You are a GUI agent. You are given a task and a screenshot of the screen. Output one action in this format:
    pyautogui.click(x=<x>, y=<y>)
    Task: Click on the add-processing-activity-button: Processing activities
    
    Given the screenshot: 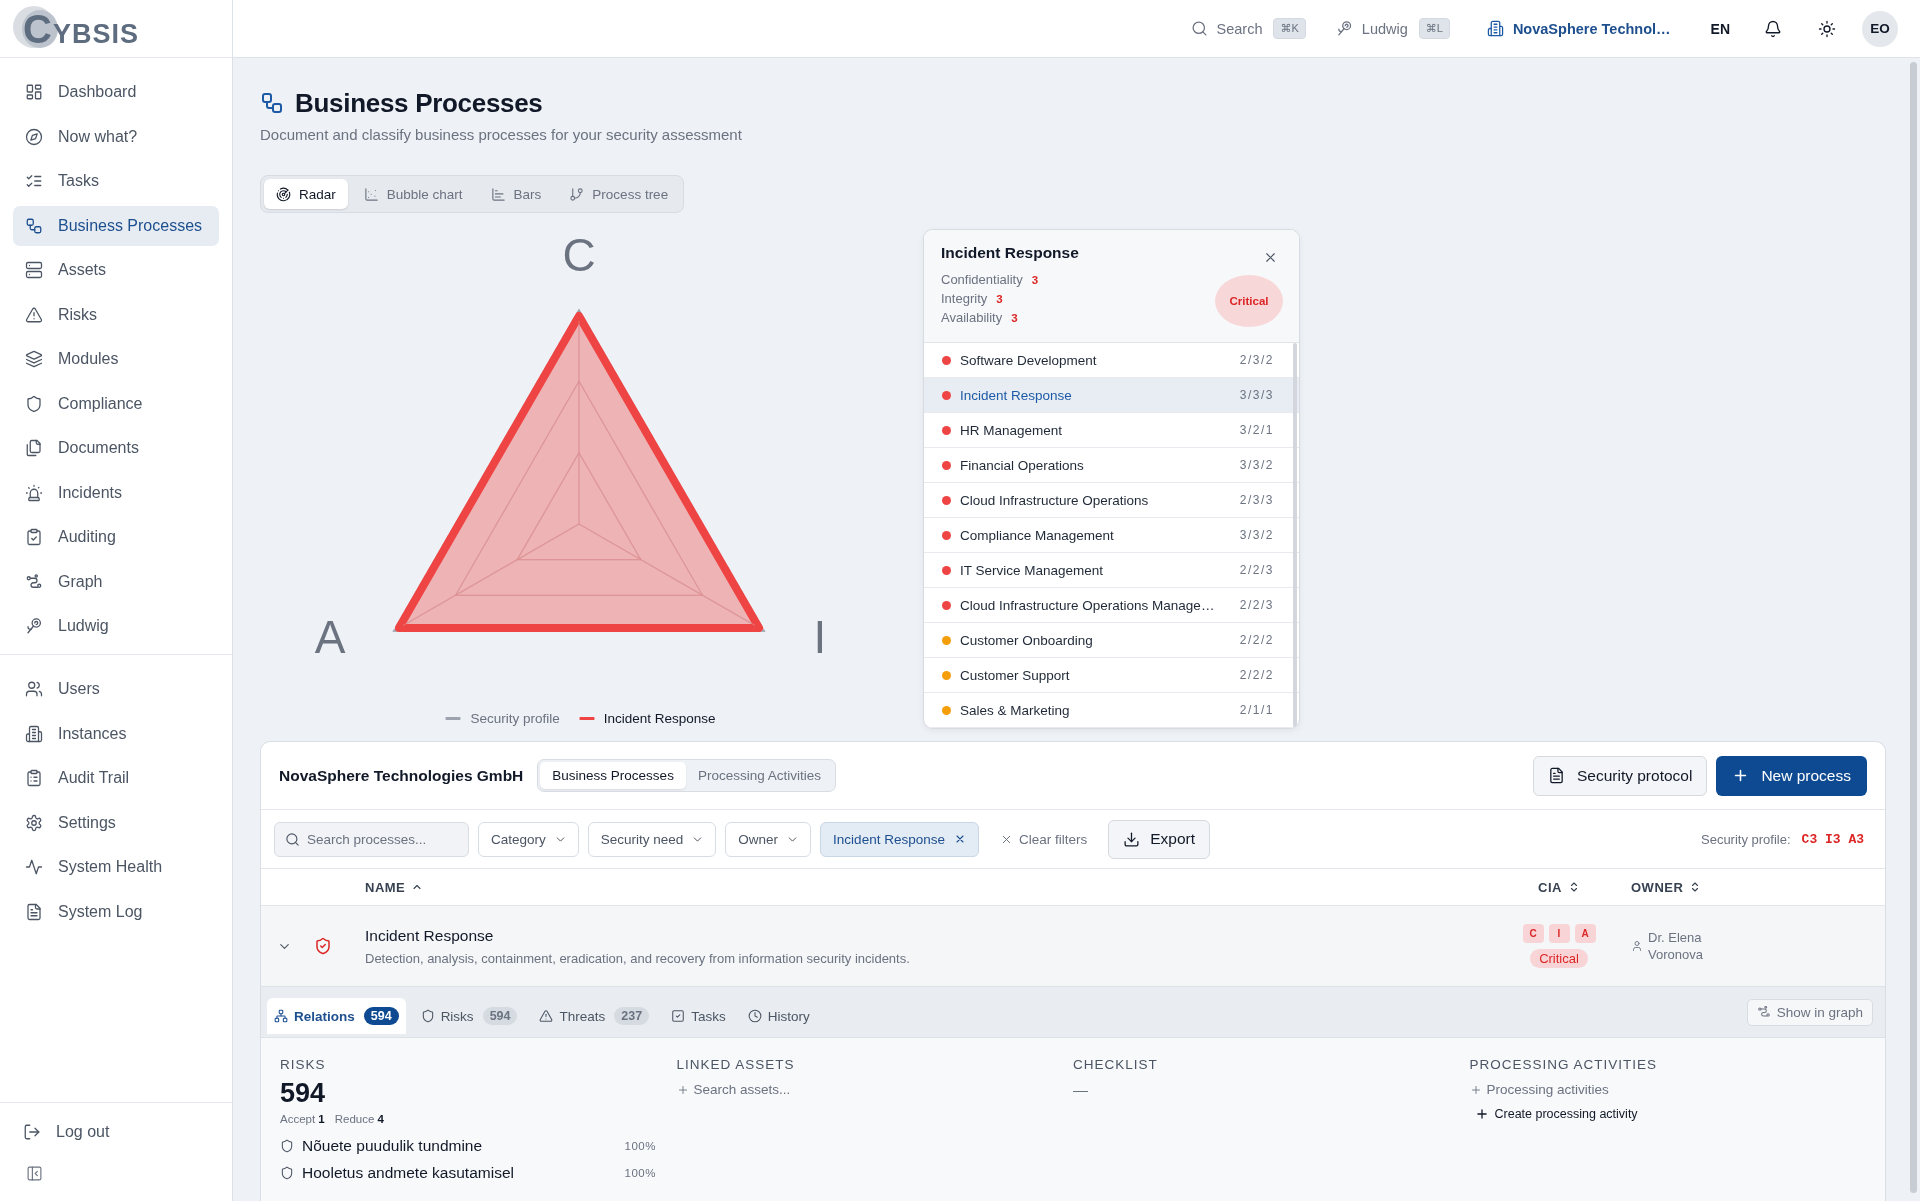 What is the action you would take?
    pyautogui.click(x=1539, y=1089)
    